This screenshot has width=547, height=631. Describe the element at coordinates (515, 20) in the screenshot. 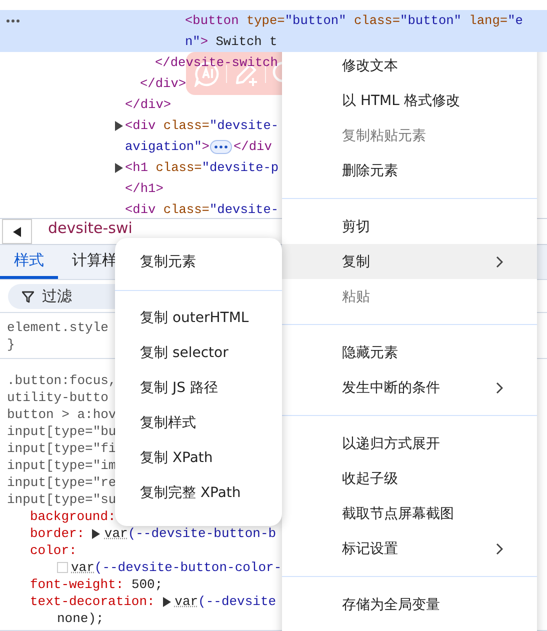

I see `code-token: "e` at that location.